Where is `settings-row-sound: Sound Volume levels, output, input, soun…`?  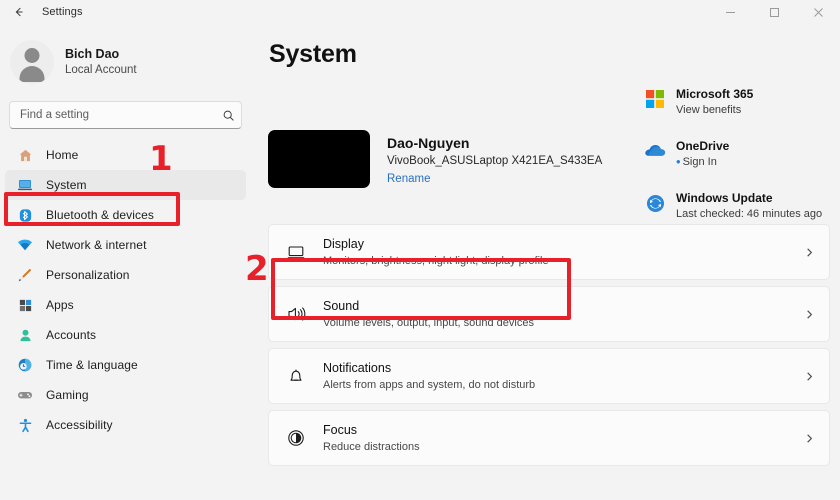 settings-row-sound: Sound Volume levels, output, input, soun… is located at coordinates (549, 314).